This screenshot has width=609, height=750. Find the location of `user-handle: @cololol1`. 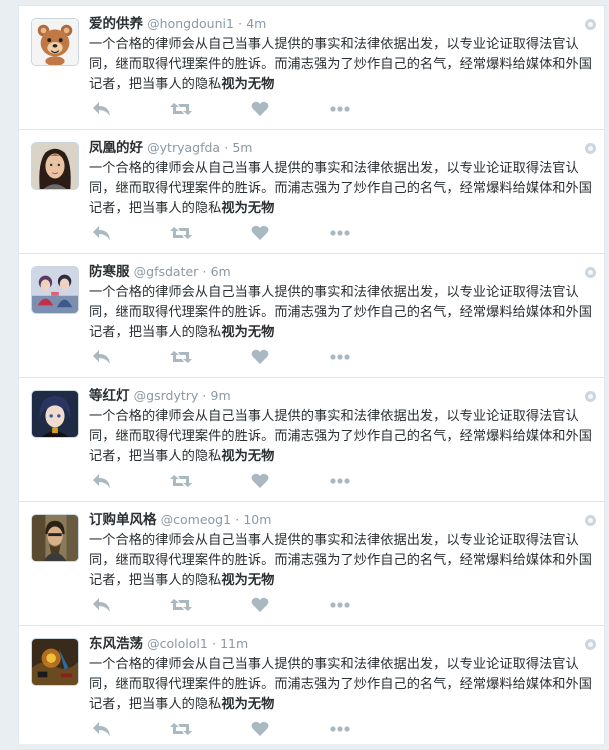

user-handle: @cololol1 is located at coordinates (177, 643).